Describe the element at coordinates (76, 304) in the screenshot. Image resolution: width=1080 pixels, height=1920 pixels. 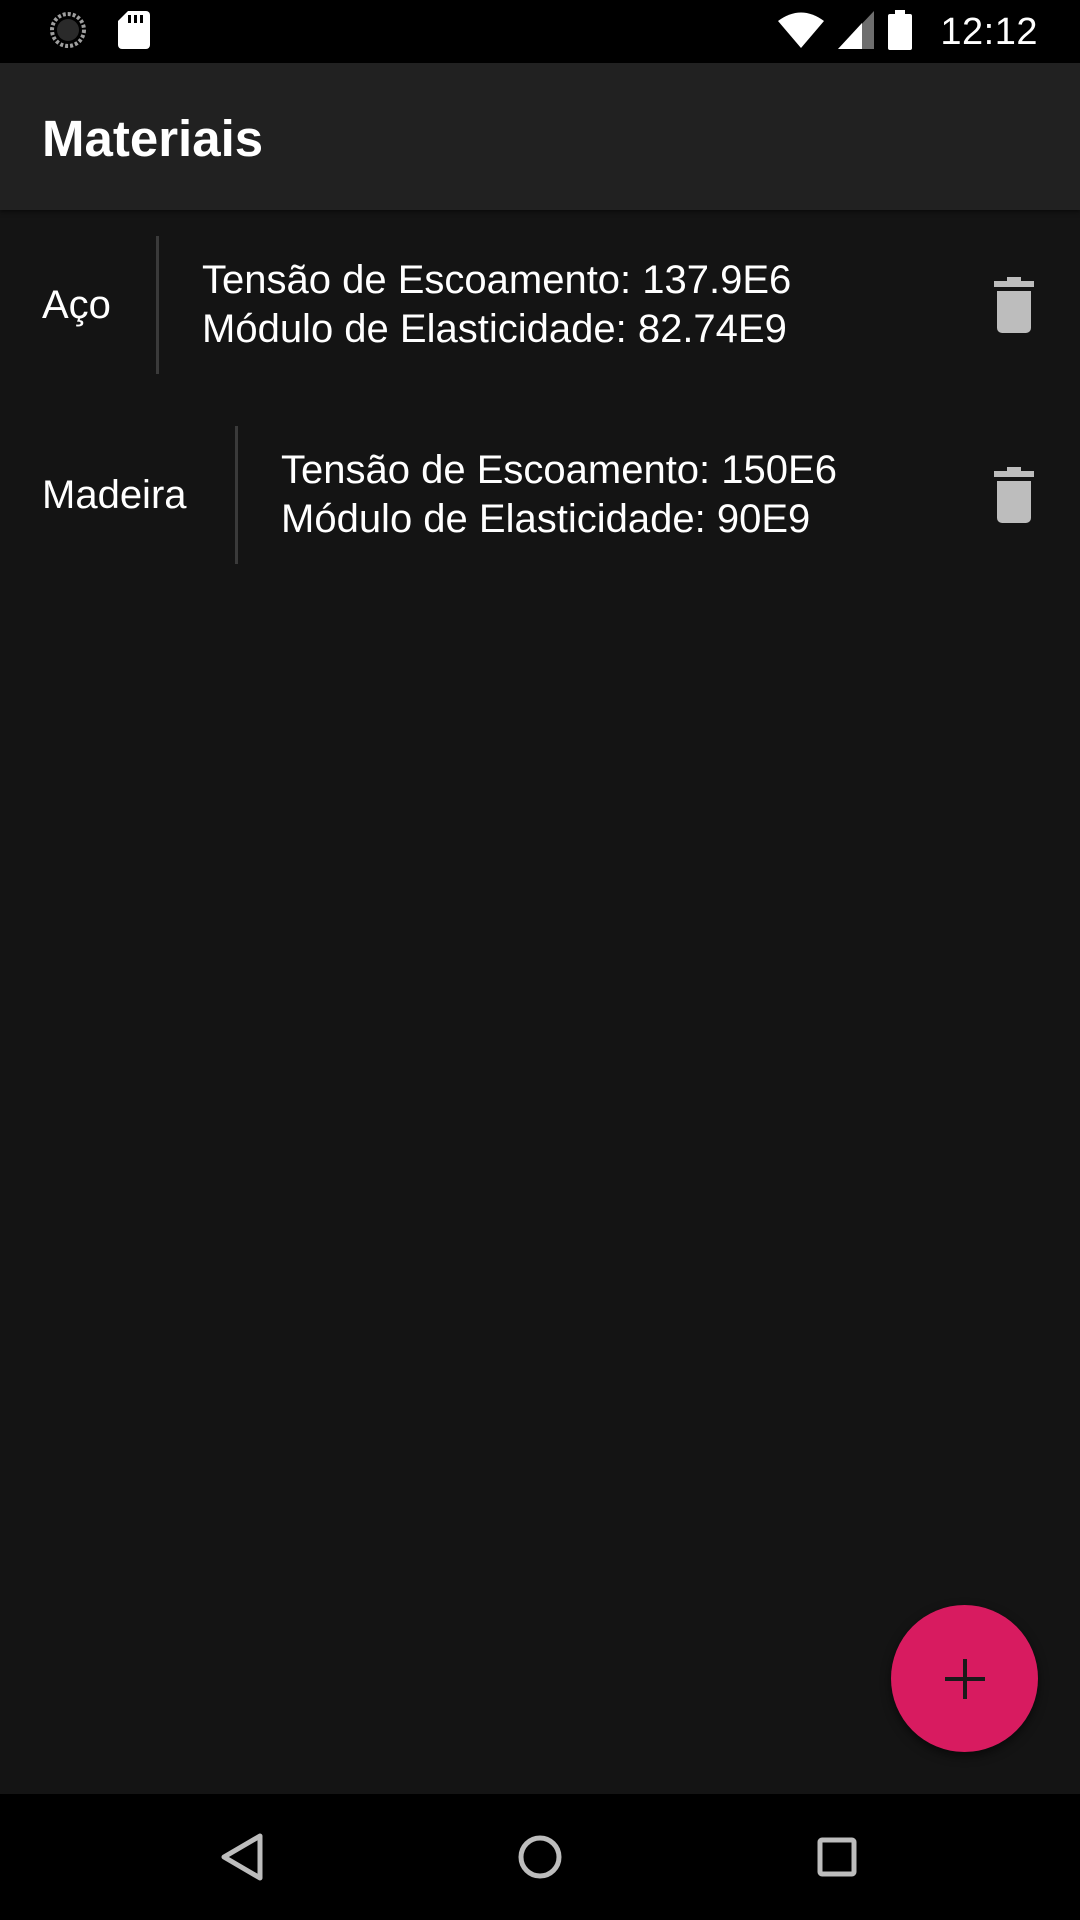
I see `material-name: Aço` at that location.